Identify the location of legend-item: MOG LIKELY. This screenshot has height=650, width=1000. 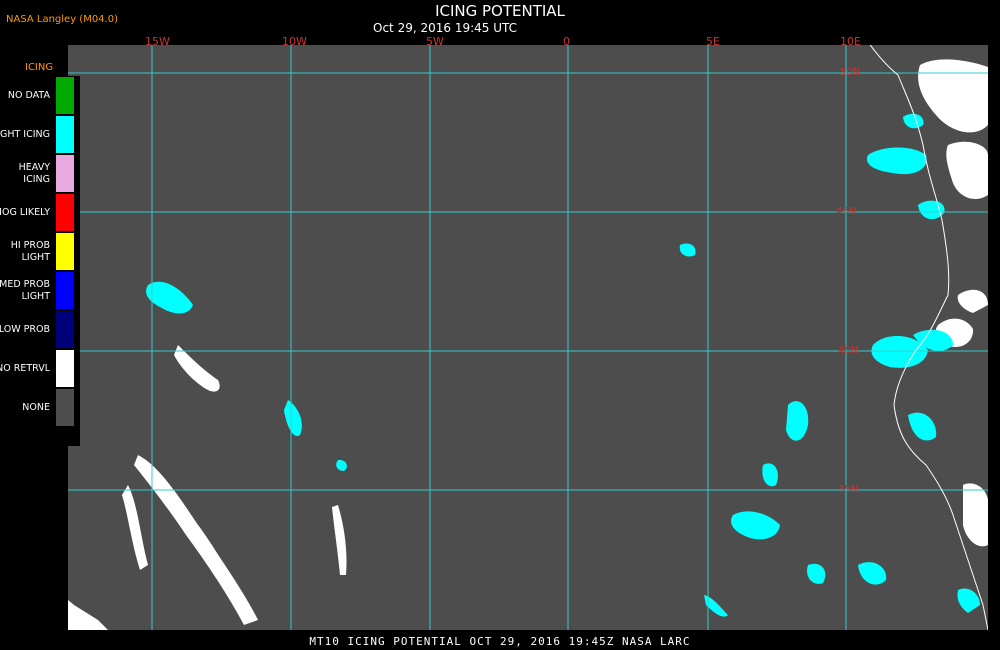
(38, 212).